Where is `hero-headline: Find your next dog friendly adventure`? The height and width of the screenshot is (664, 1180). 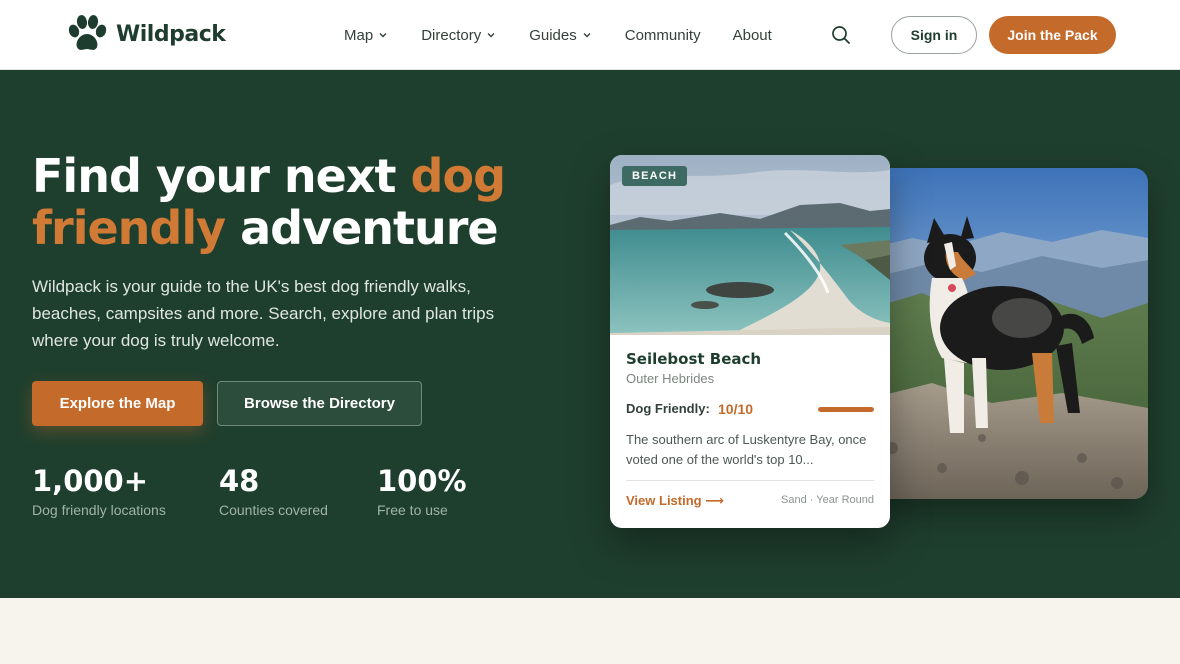 hero-headline: Find your next dog friendly adventure is located at coordinates (292, 202).